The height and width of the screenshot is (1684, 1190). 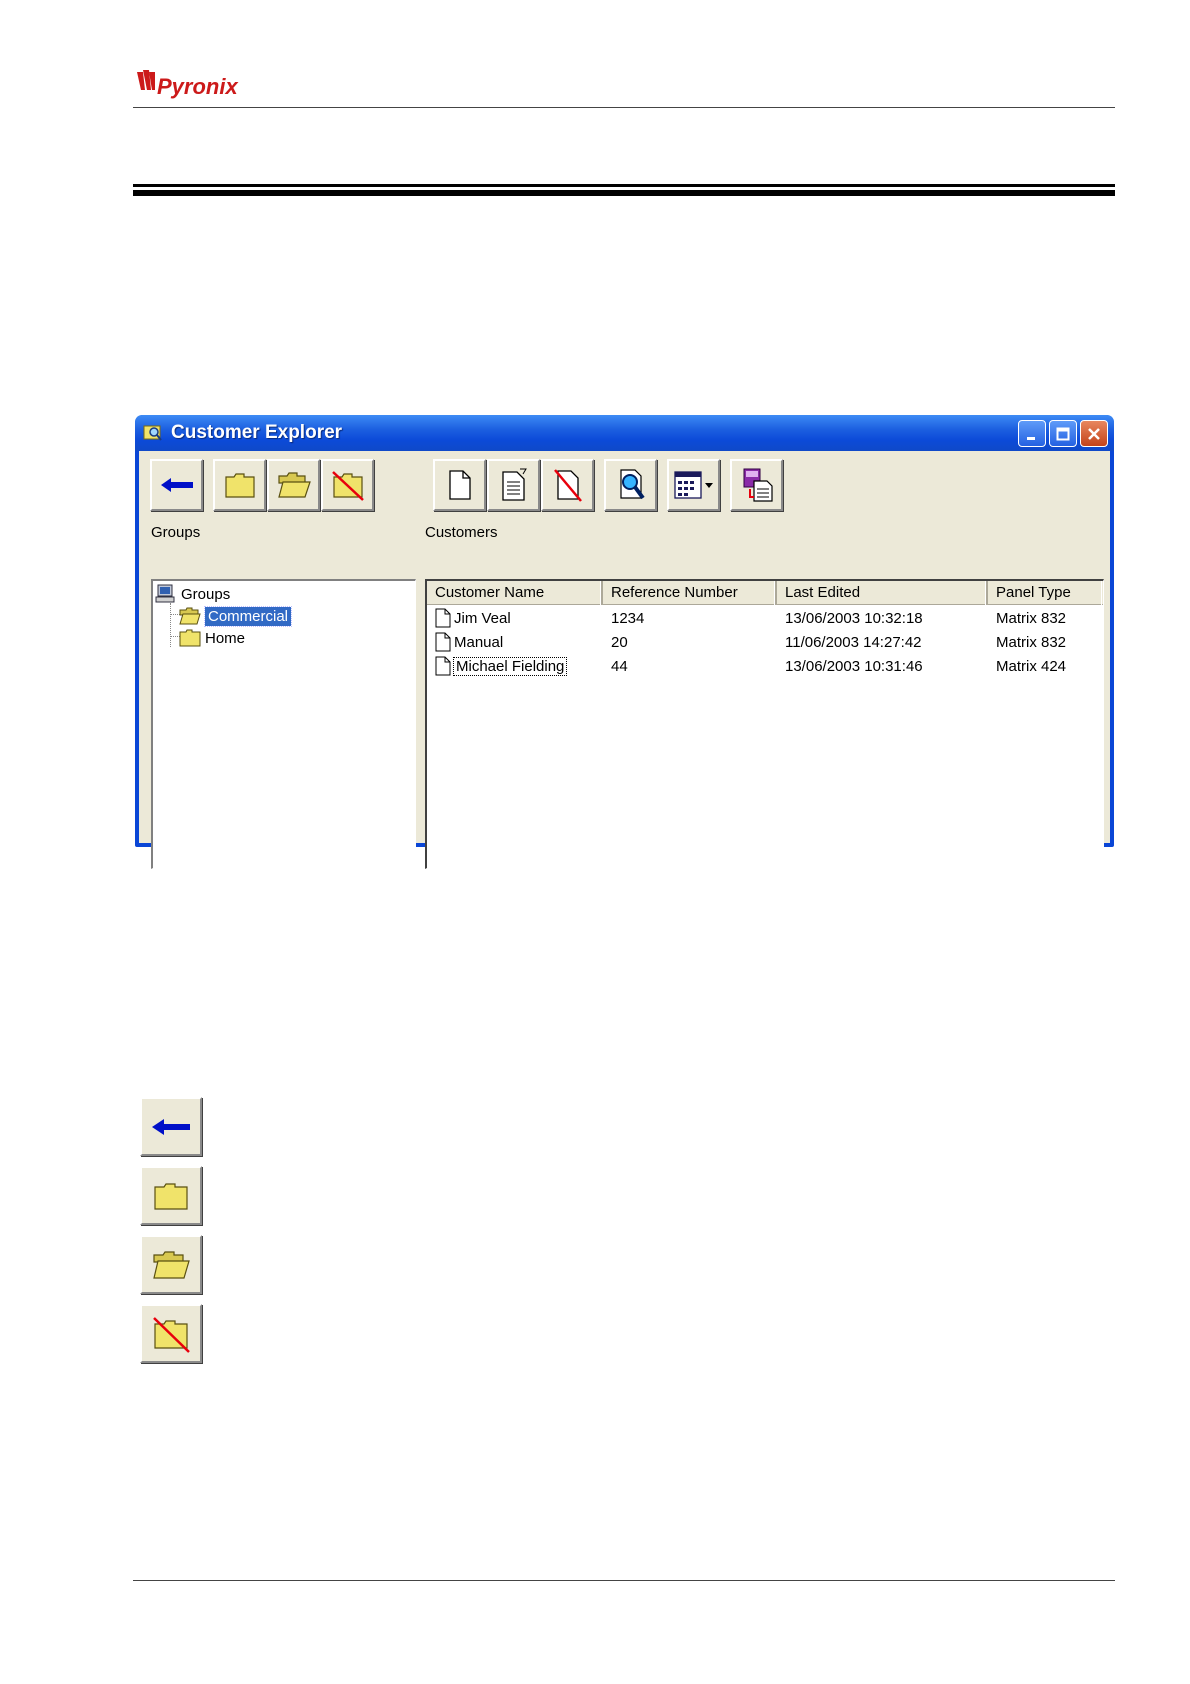 I want to click on groups-pane-label: Groups, so click(x=176, y=532).